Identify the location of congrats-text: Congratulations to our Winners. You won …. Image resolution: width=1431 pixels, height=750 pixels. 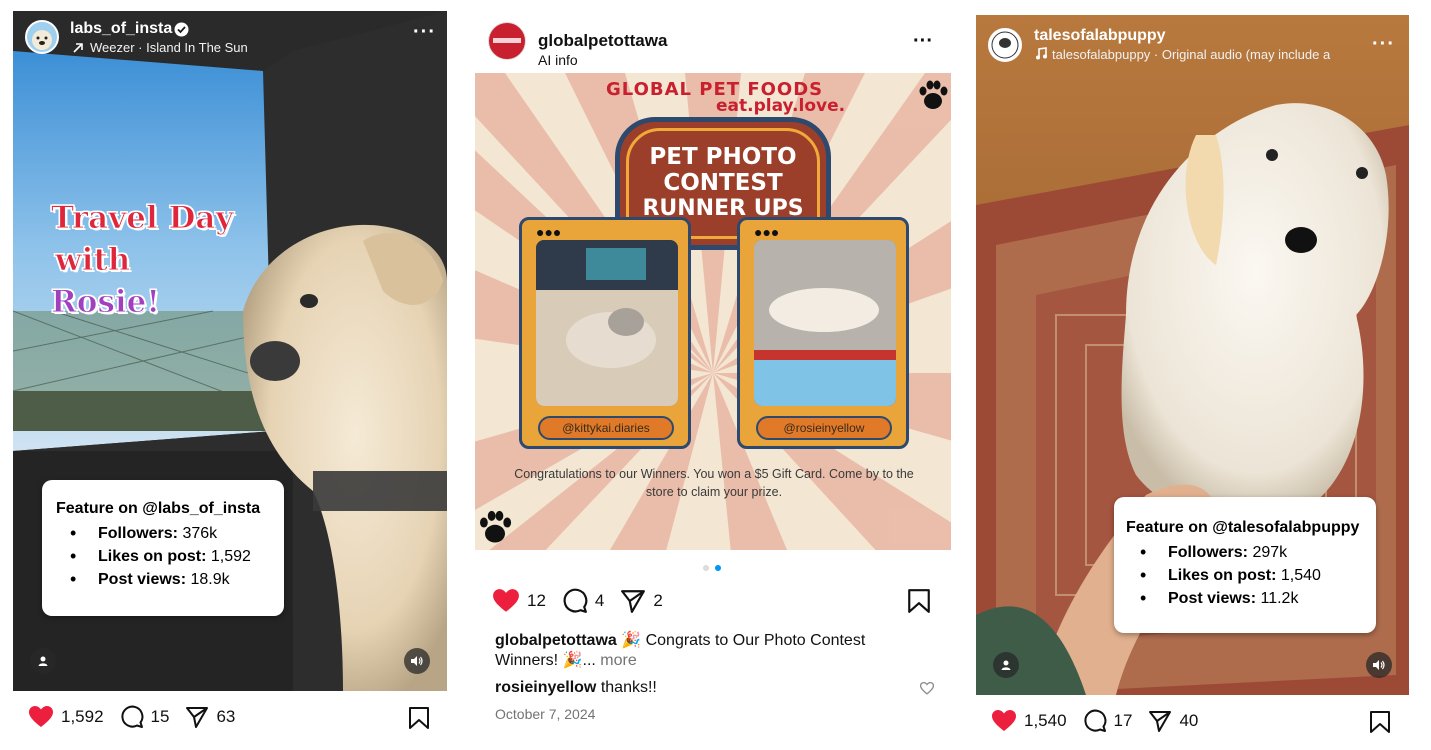
(714, 483).